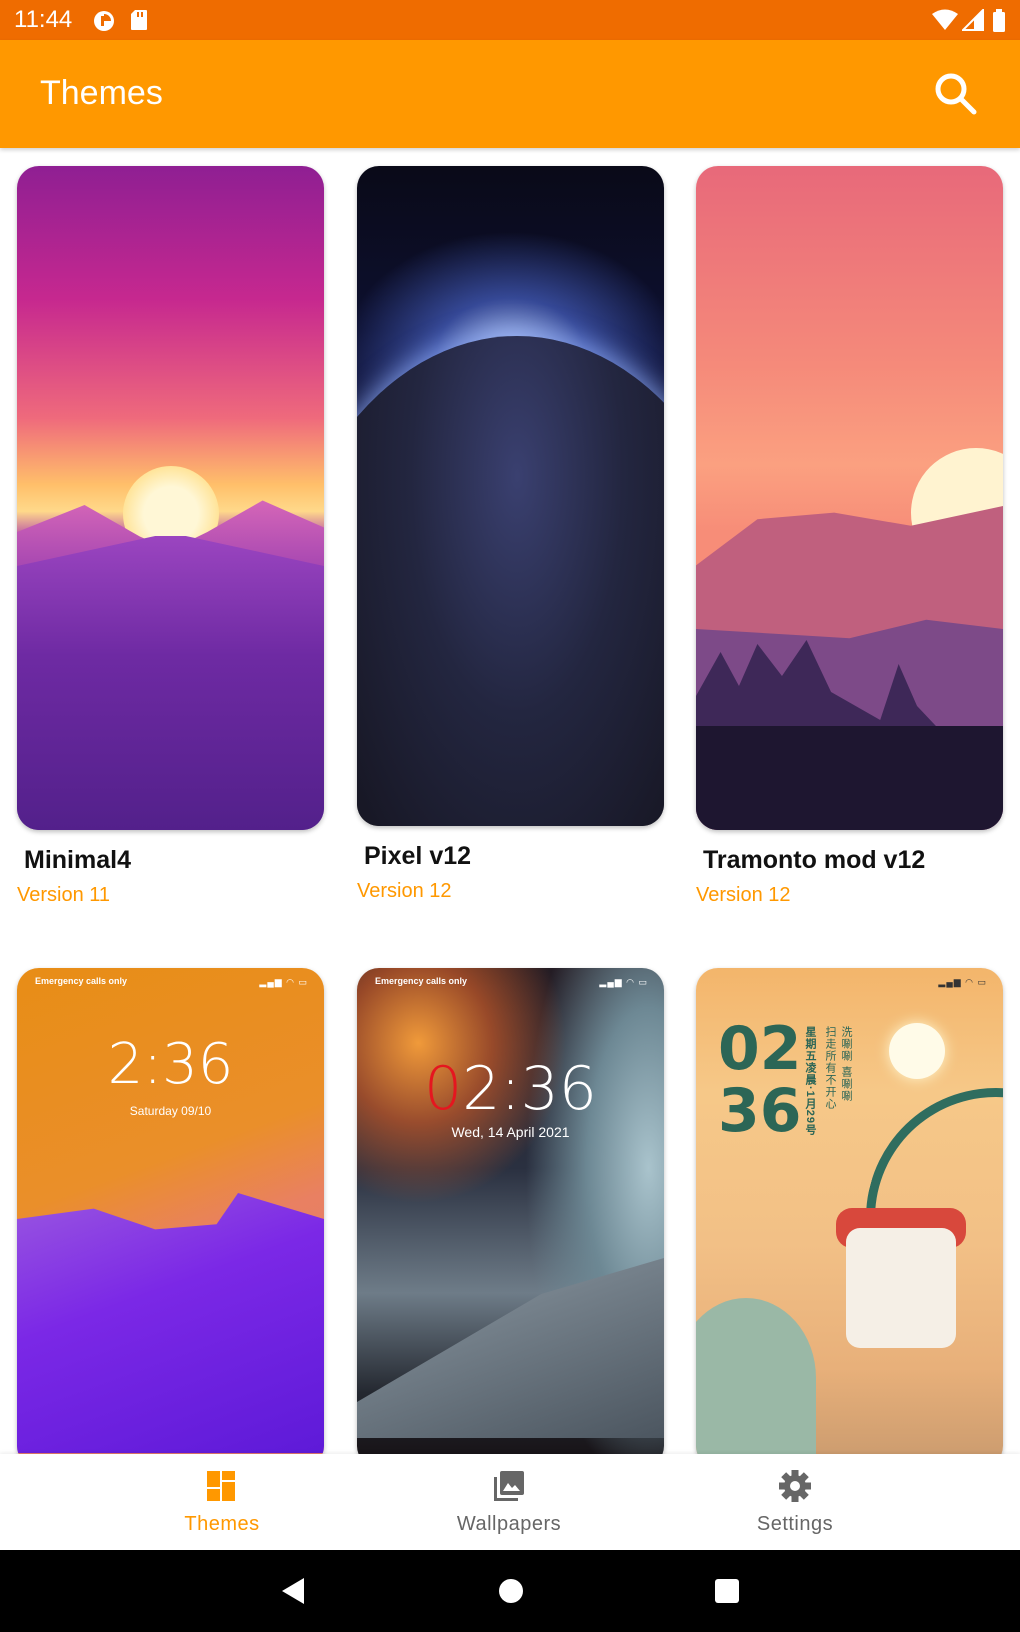 This screenshot has height=1632, width=1020. I want to click on system-navigation-bar, so click(510, 1591).